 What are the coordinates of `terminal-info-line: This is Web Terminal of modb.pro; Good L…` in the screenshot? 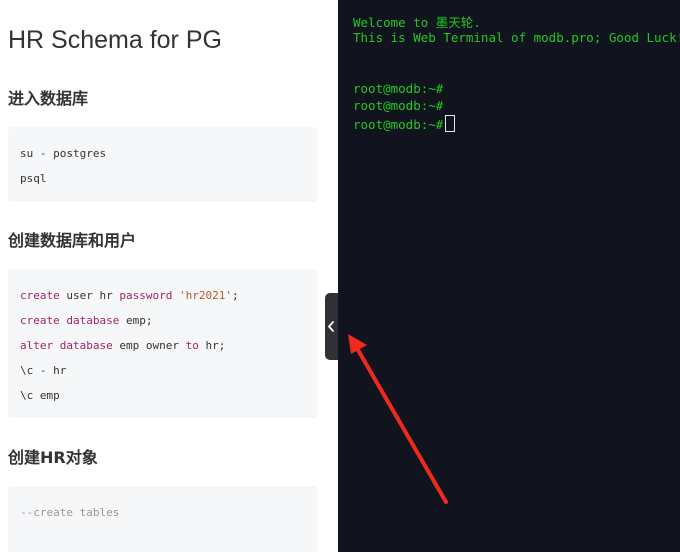 It's located at (516, 37).